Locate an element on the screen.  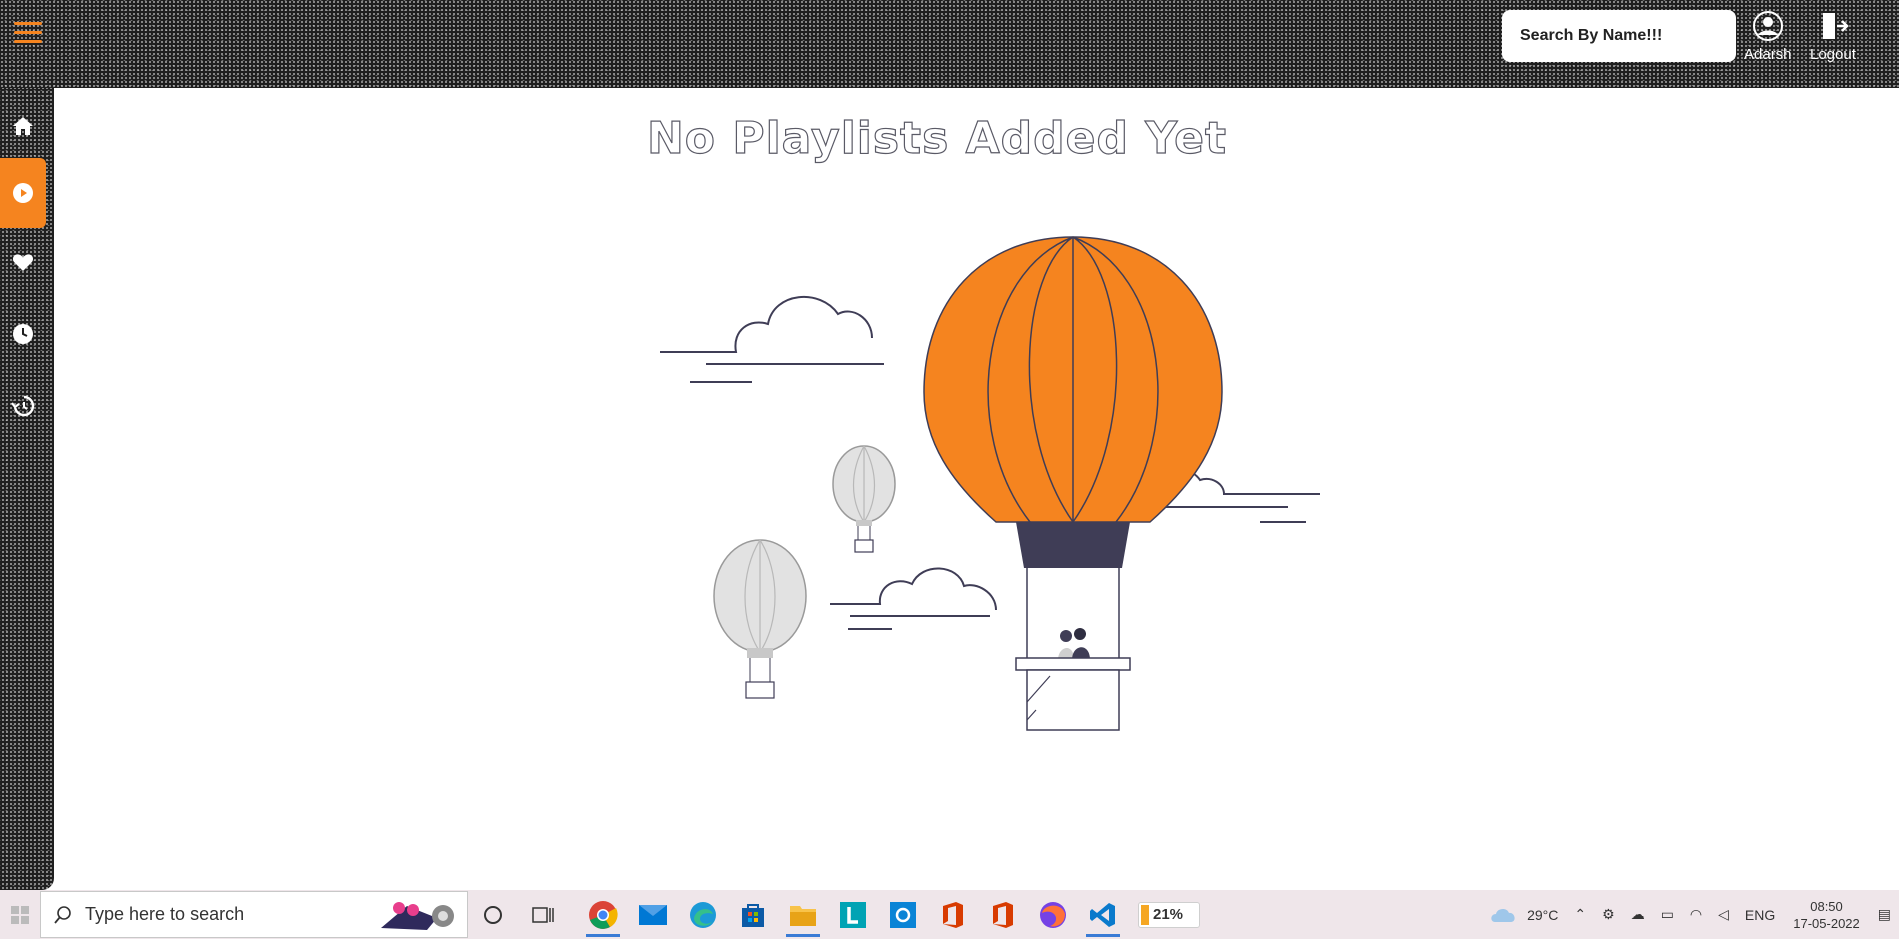
windows-logo-icon is located at coordinates (20, 914).